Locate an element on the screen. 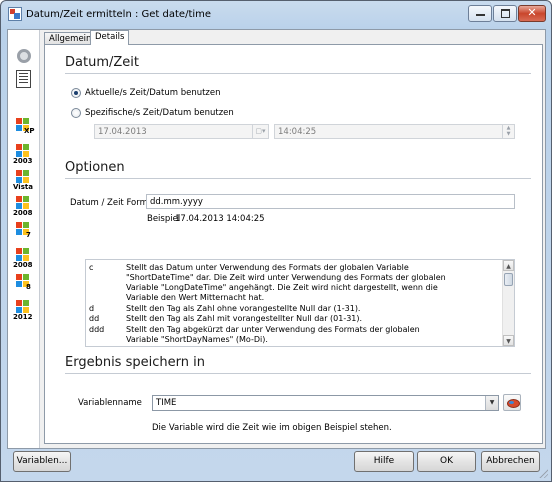  cancel-button: Abbrechen is located at coordinates (510, 461).